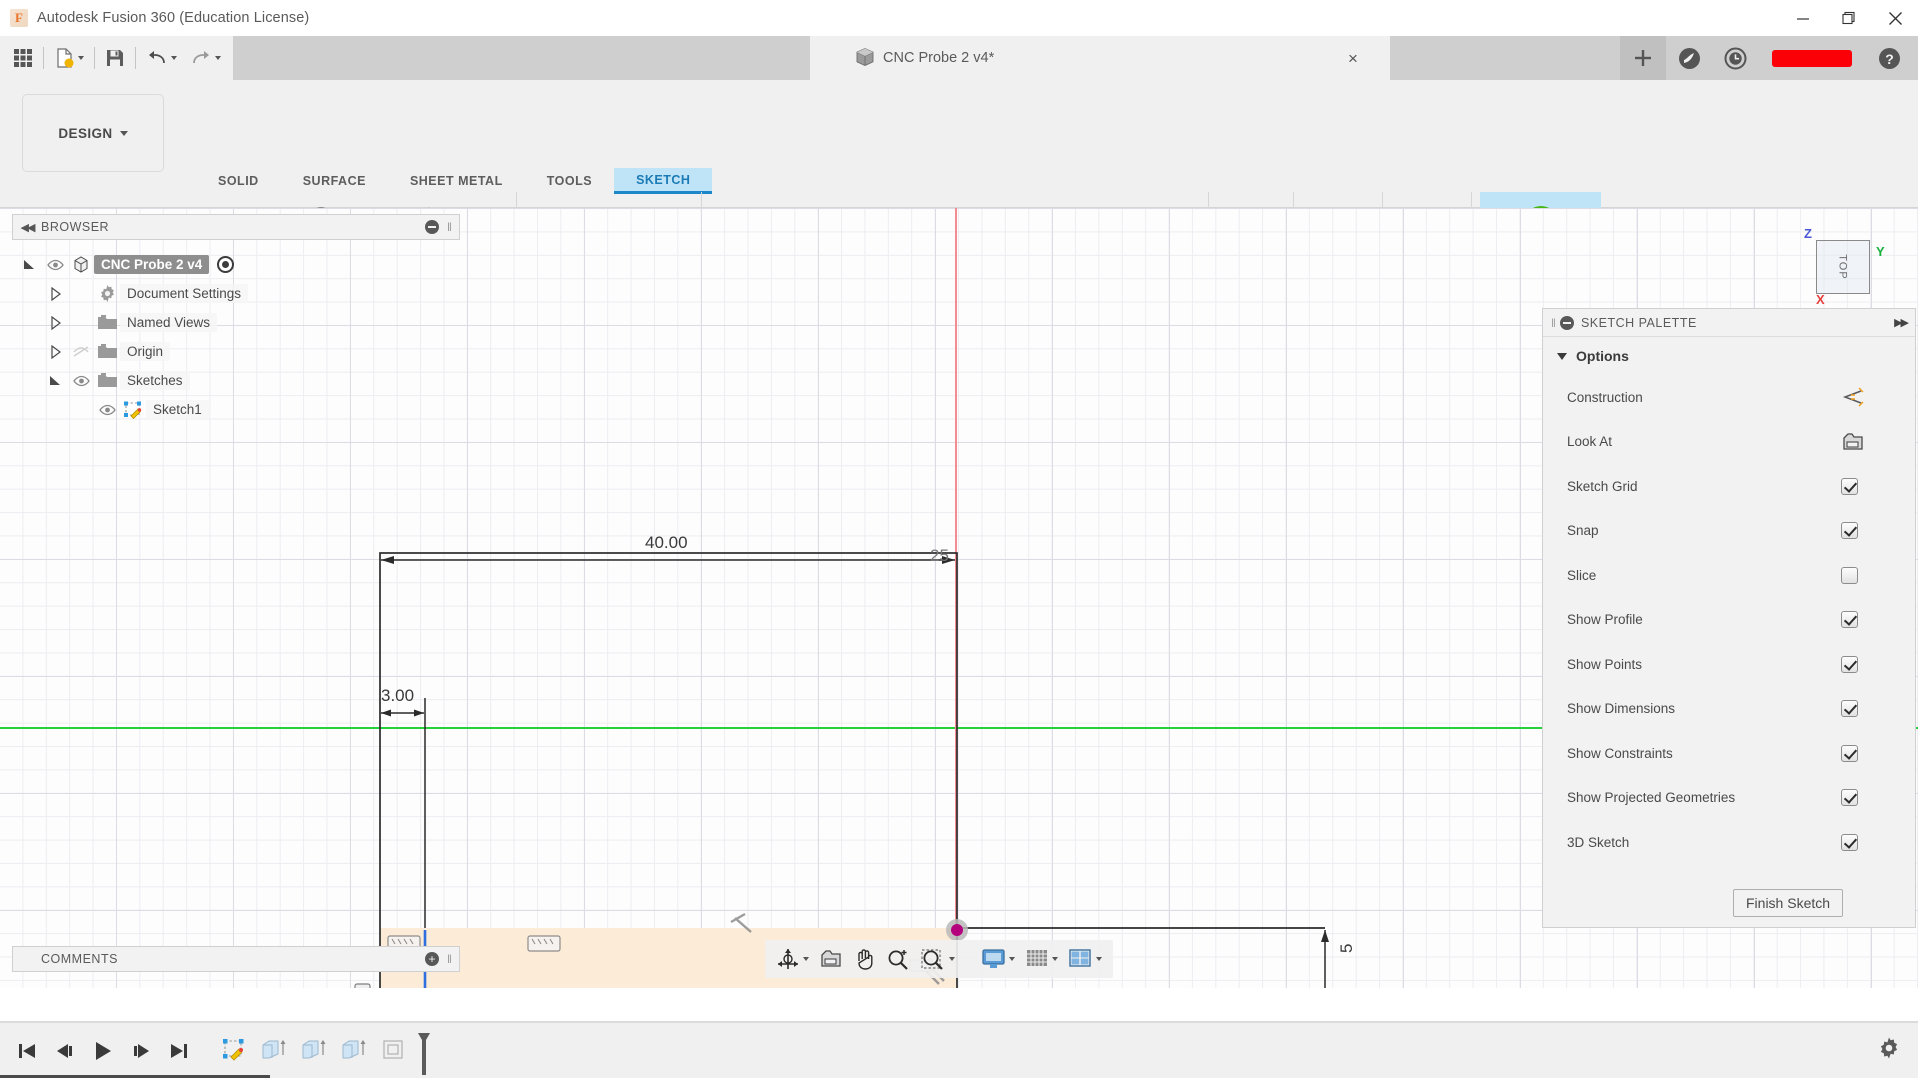 The height and width of the screenshot is (1078, 1918). What do you see at coordinates (1788, 903) in the screenshot?
I see `finish-sketch-button: Finish Sketch` at bounding box center [1788, 903].